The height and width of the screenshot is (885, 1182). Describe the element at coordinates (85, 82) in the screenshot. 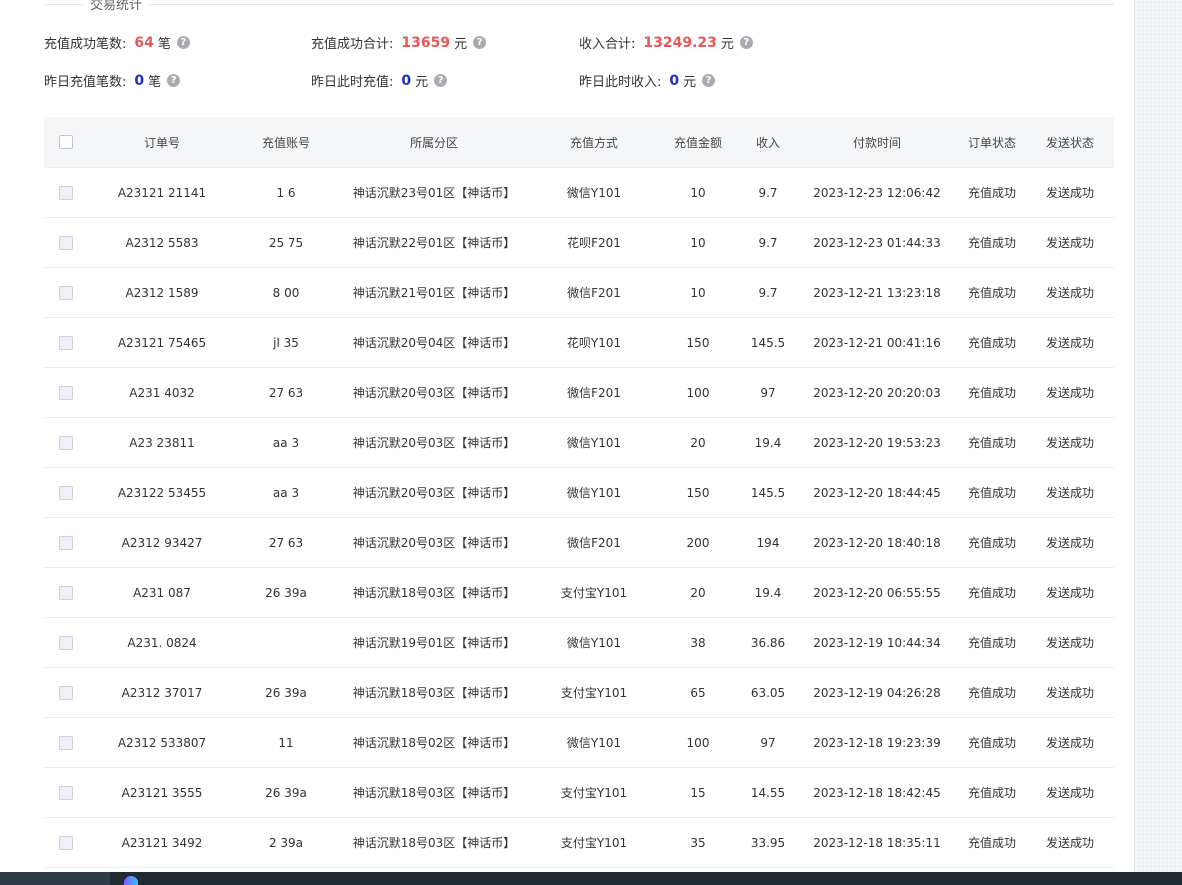

I see `stat-label: 昨日充值笔数:` at that location.